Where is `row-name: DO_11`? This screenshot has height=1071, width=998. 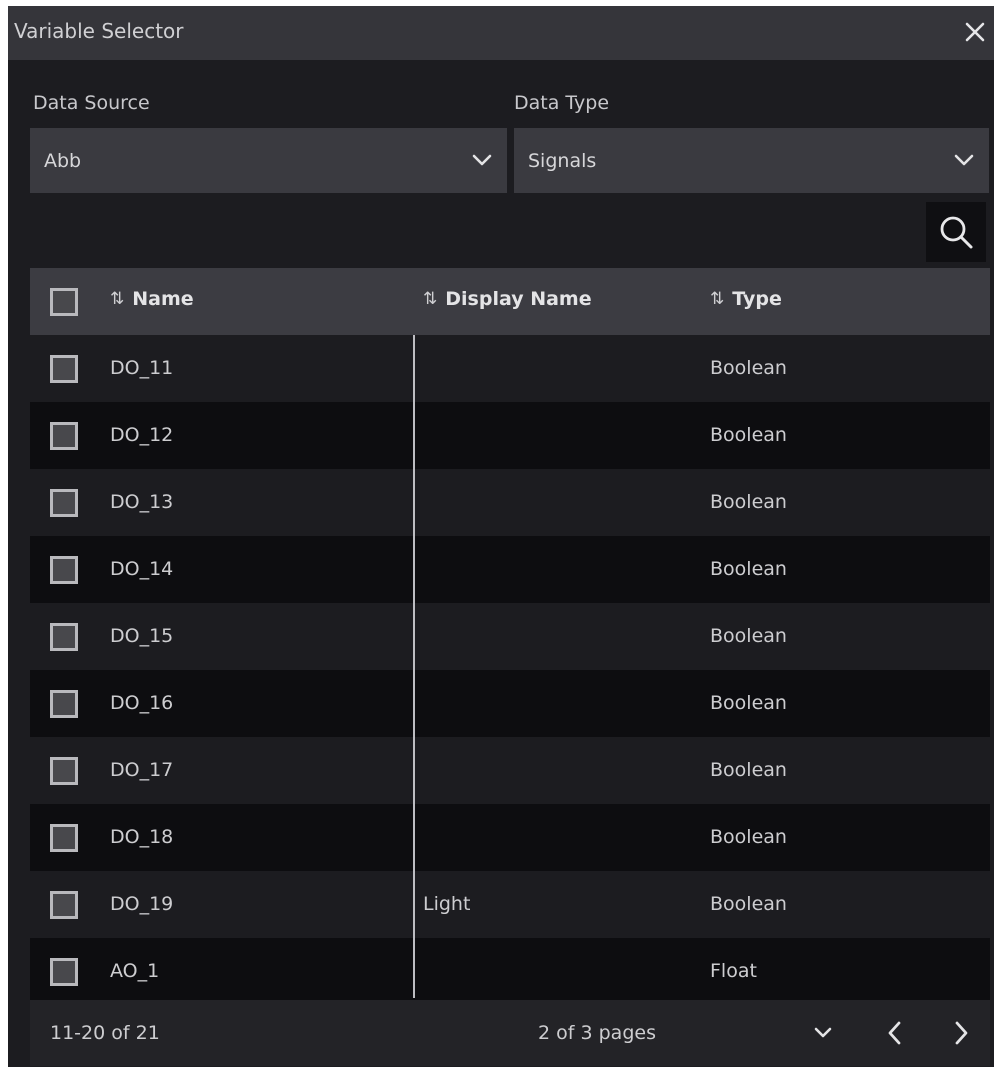
row-name: DO_11 is located at coordinates (142, 368).